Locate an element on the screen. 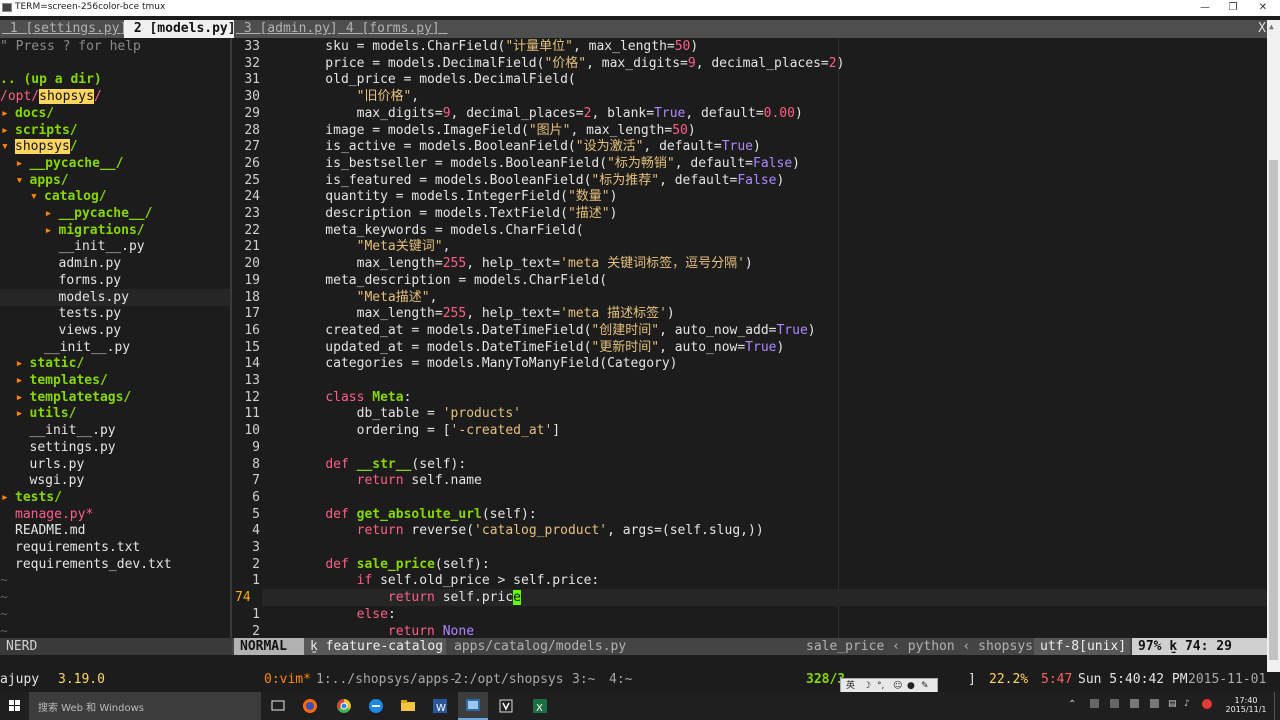  tree-dir-node: ▸ templatetags/ is located at coordinates (115, 397).